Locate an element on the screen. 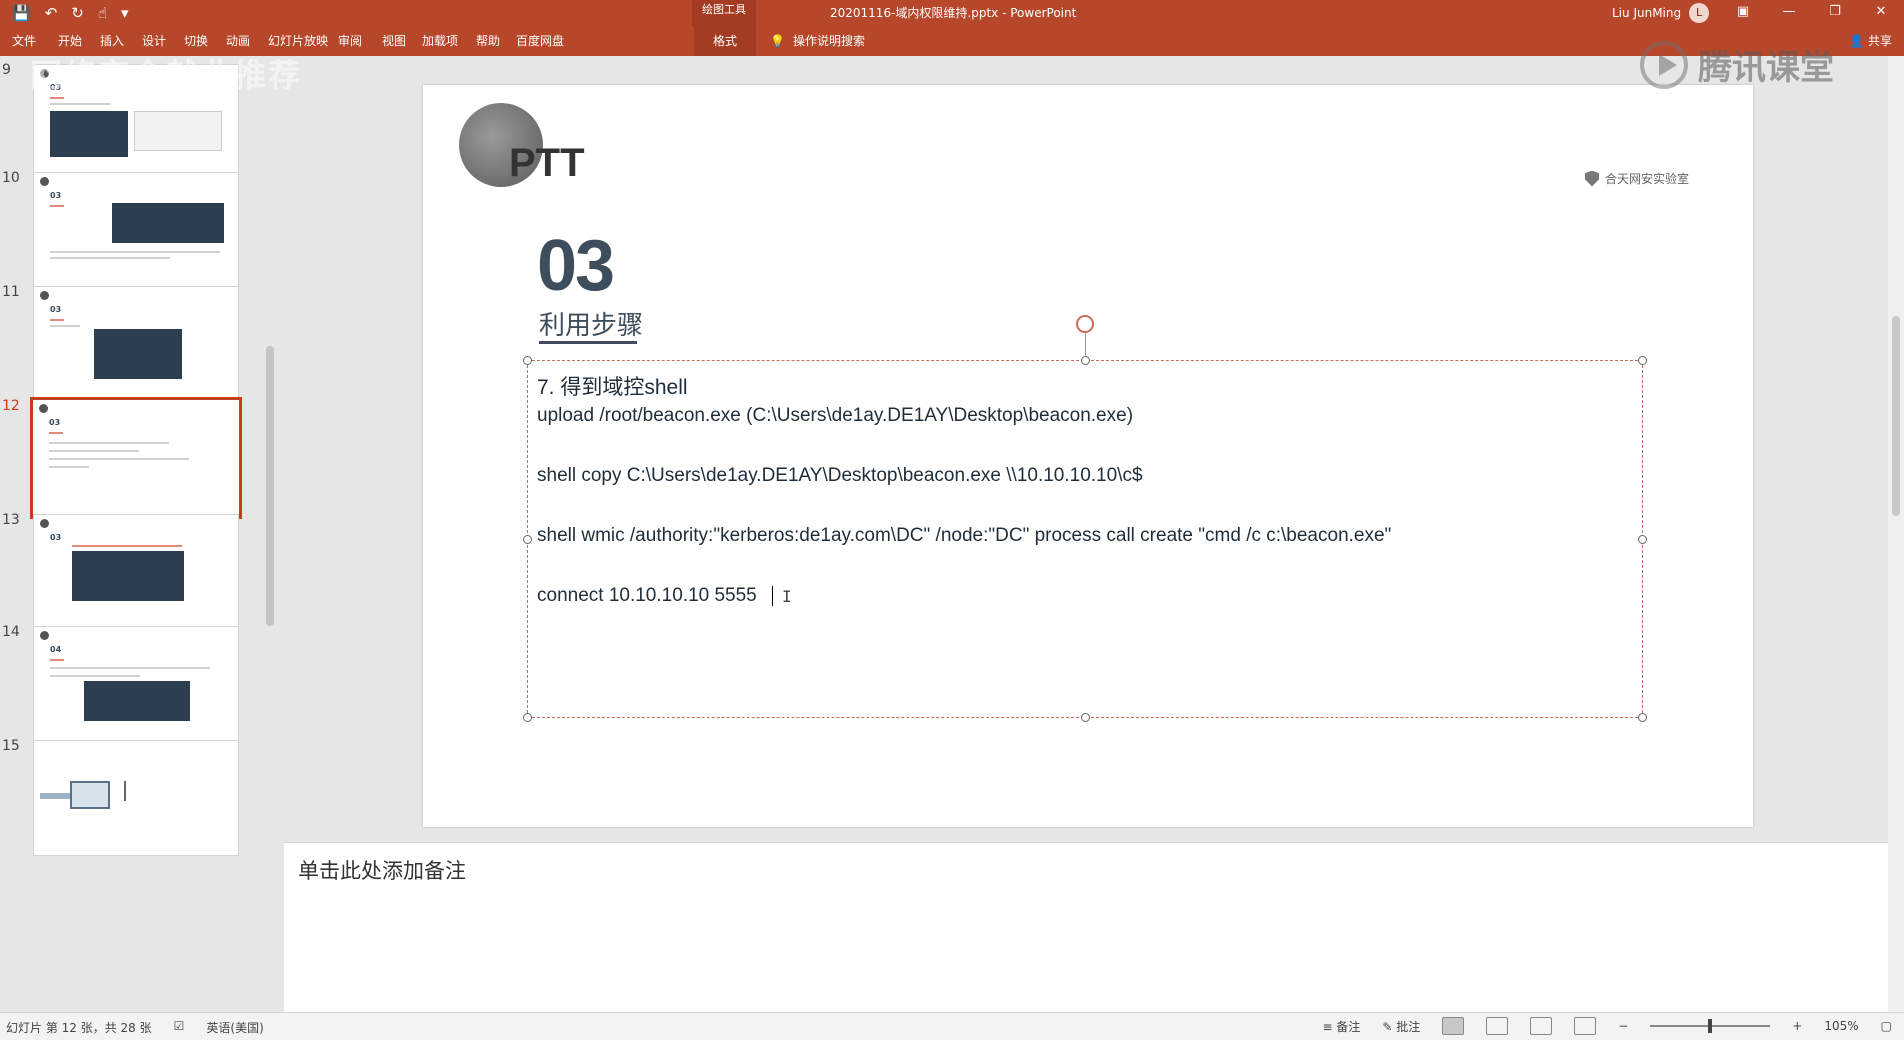 This screenshot has width=1904, height=1040. tab-review: 审阅 is located at coordinates (350, 41).